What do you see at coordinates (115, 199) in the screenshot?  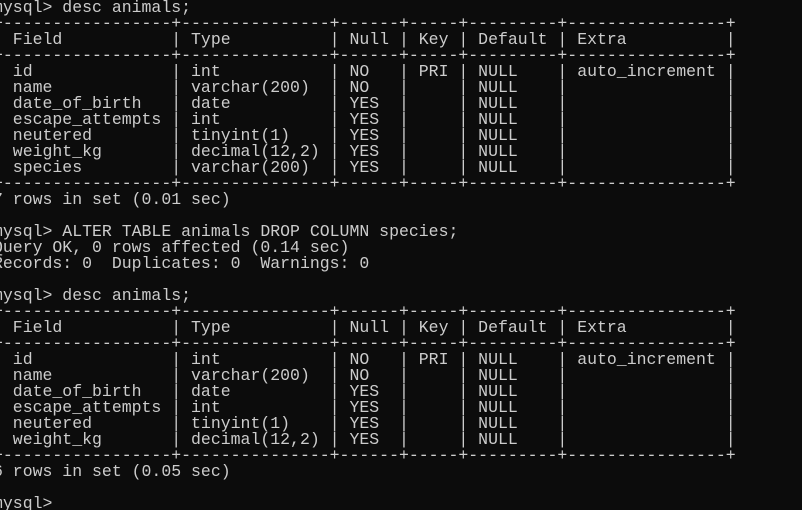 I see `terminal-line: 7 rows in set (0.01 sec)` at bounding box center [115, 199].